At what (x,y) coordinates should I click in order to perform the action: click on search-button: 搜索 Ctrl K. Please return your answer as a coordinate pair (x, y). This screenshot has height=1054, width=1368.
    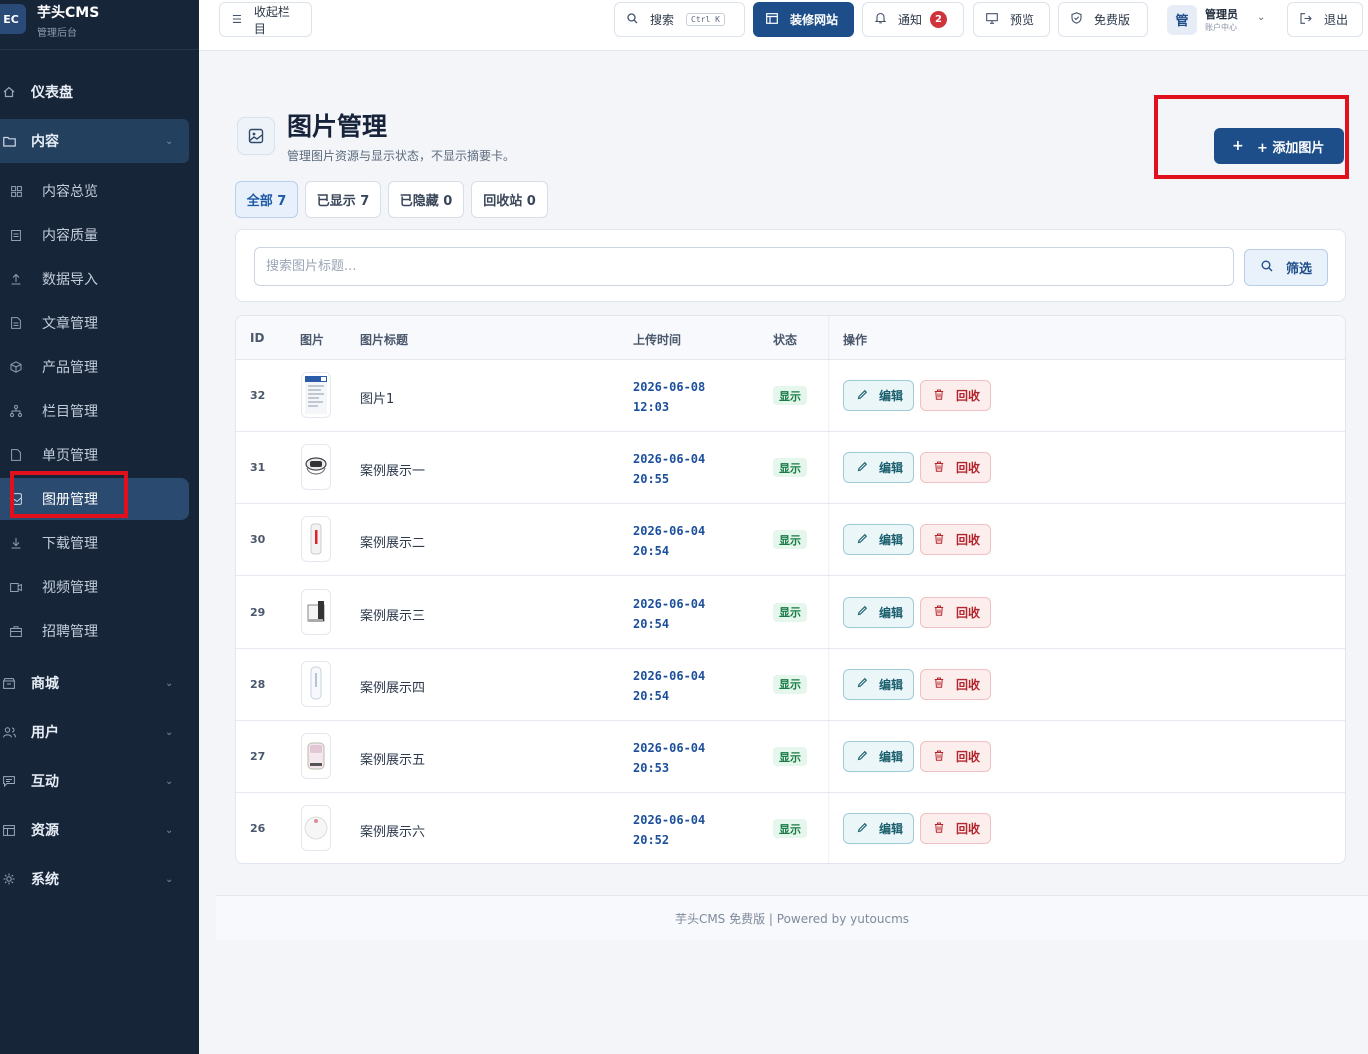
    Looking at the image, I should click on (679, 19).